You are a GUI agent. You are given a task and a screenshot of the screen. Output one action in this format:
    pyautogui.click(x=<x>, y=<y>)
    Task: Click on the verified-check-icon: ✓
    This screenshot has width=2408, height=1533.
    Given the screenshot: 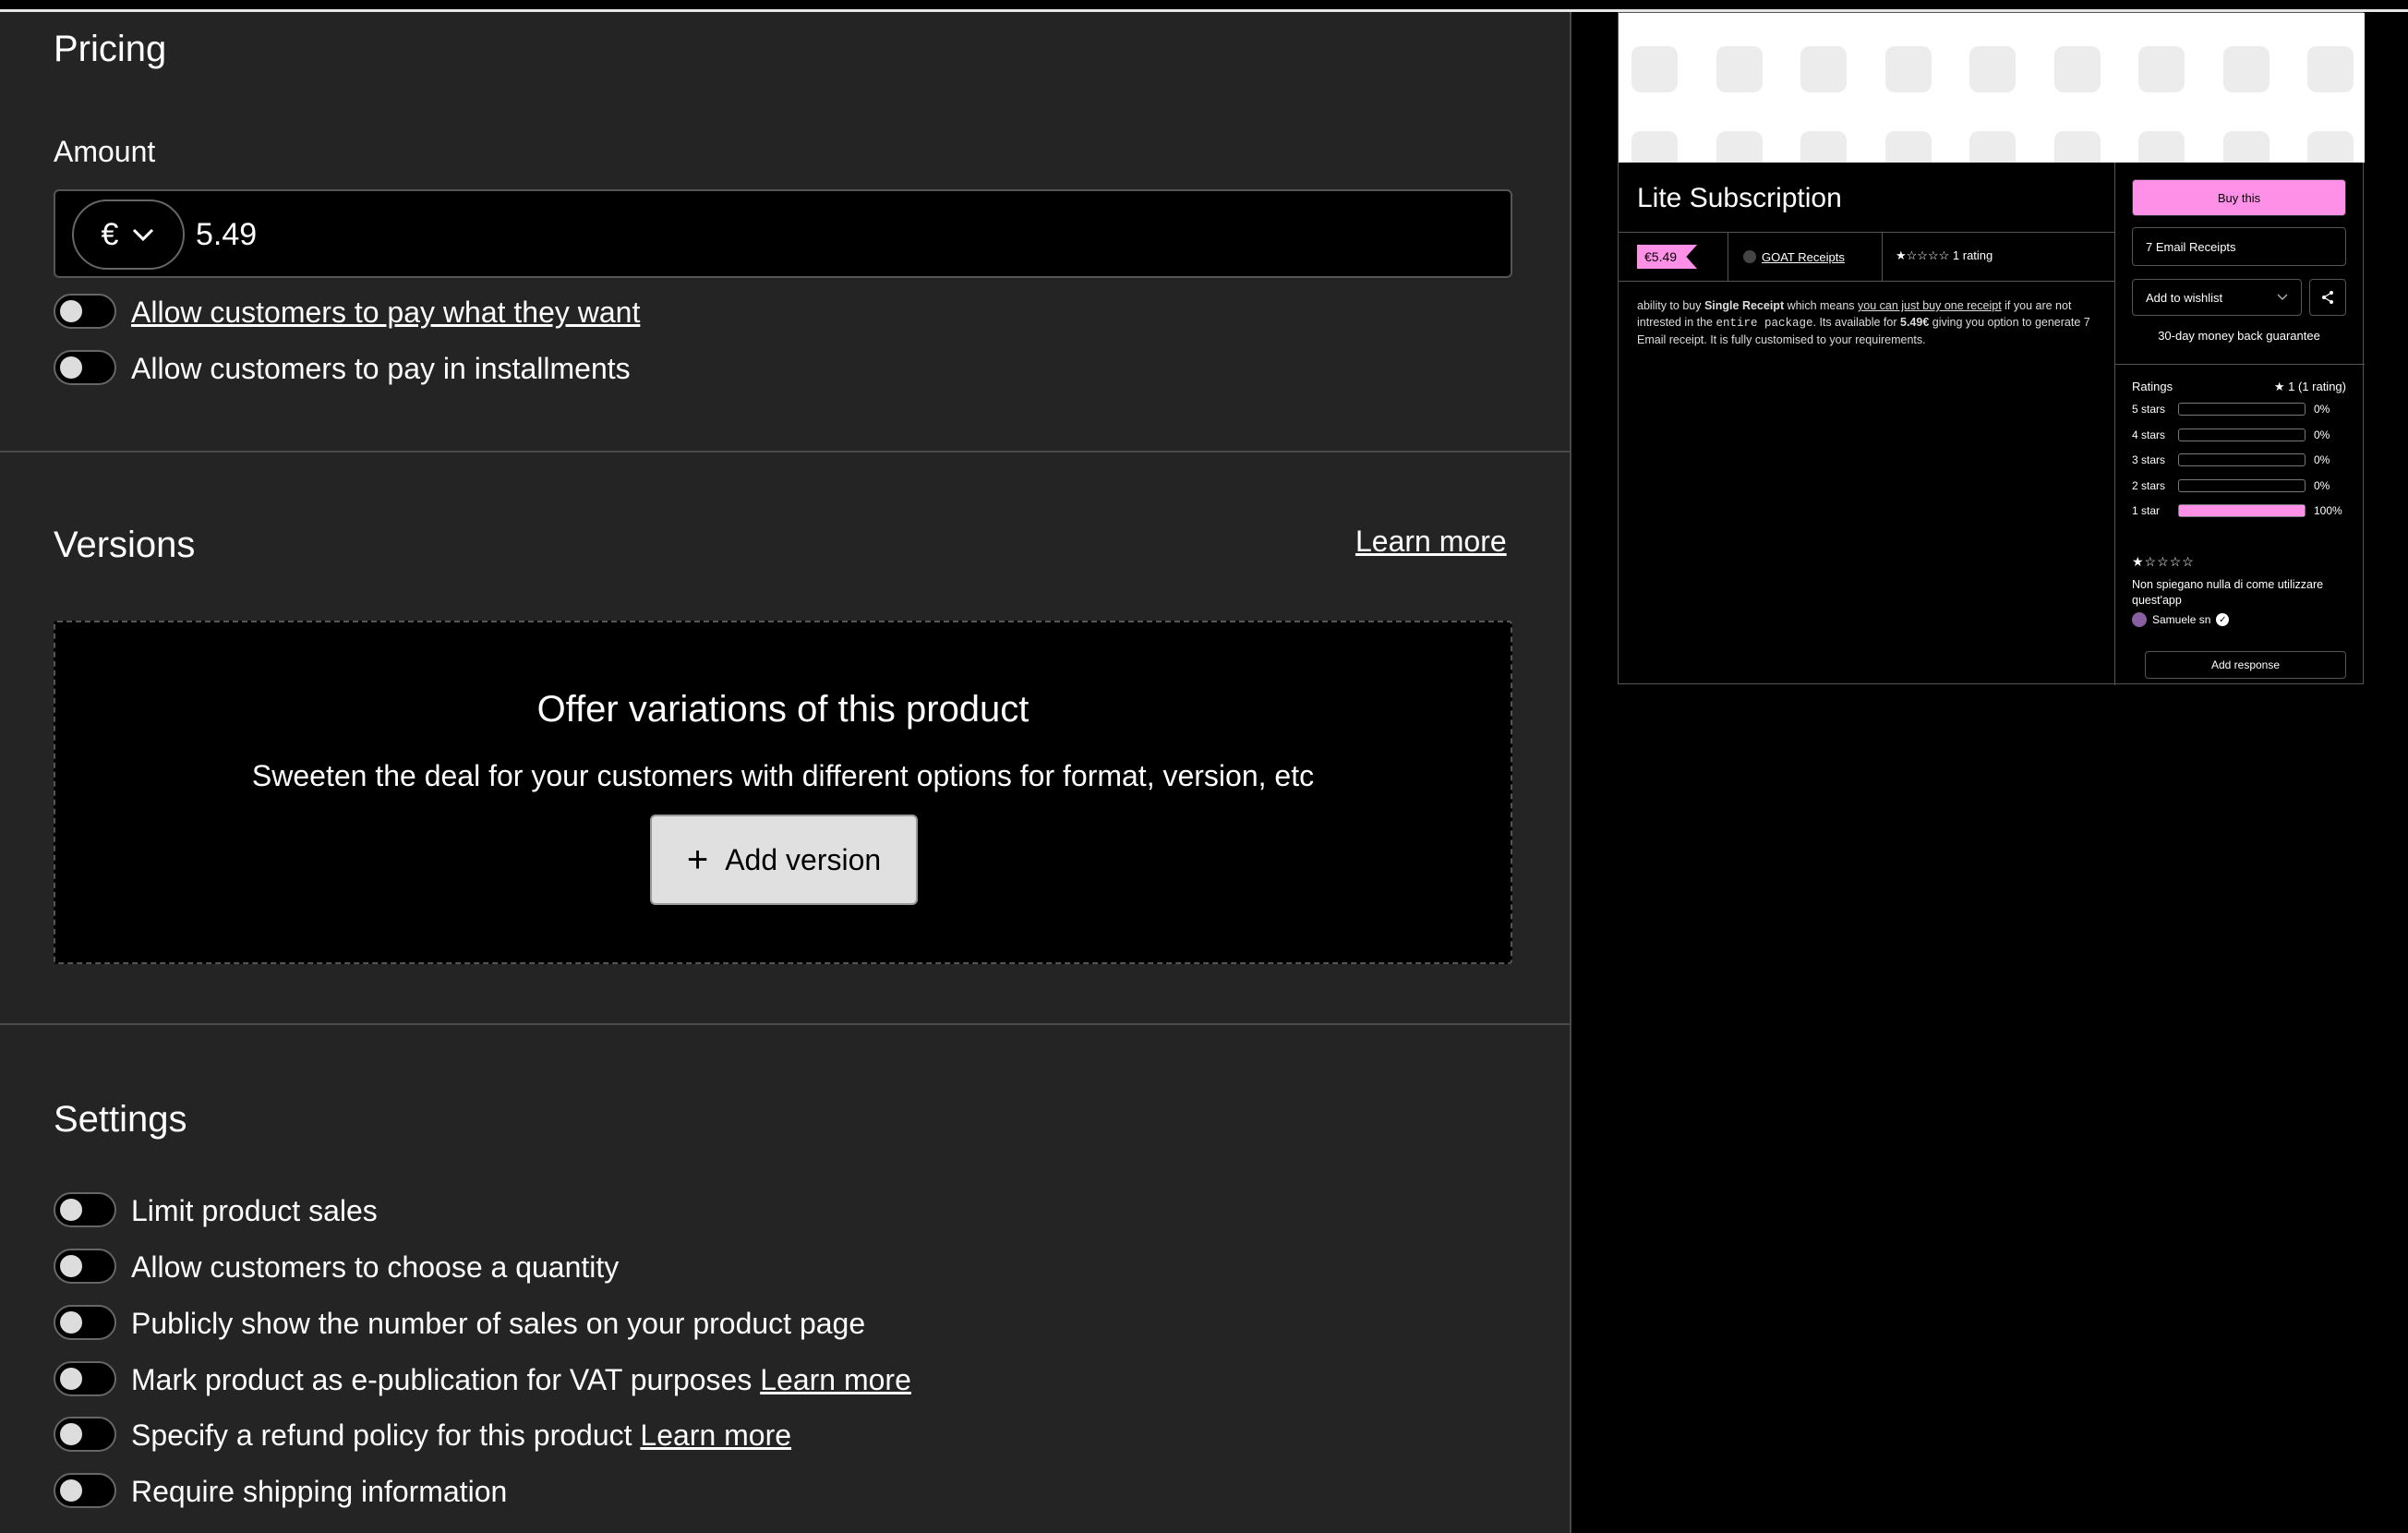 What is the action you would take?
    pyautogui.click(x=2223, y=619)
    